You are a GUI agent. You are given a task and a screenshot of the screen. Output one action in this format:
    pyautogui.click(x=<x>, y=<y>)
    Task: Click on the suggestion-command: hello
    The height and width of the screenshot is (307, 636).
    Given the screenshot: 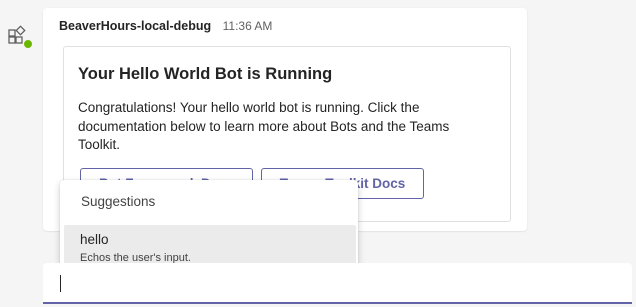 What is the action you would take?
    pyautogui.click(x=94, y=239)
    